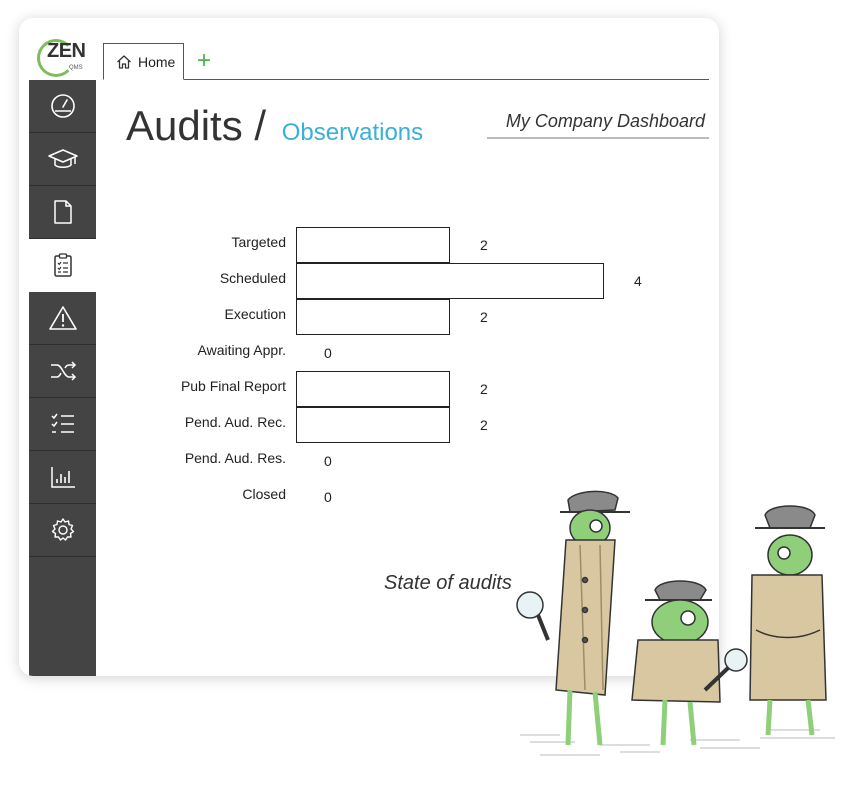  I want to click on bar-label: Awaiting Appr., so click(241, 350).